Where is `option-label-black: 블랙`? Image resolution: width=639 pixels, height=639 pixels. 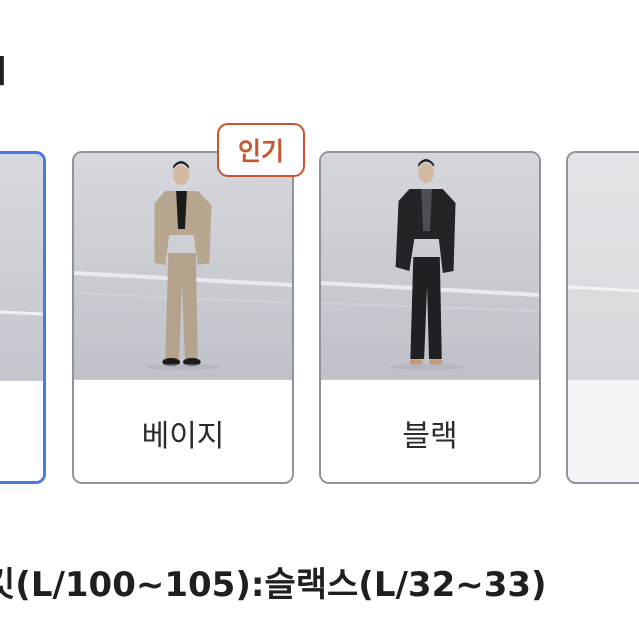
option-label-black: 블랙 is located at coordinates (430, 431).